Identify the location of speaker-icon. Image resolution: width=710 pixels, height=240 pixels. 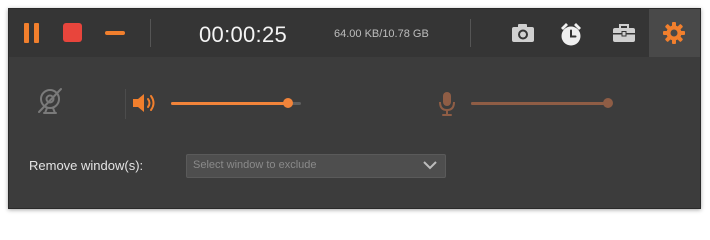
(145, 103).